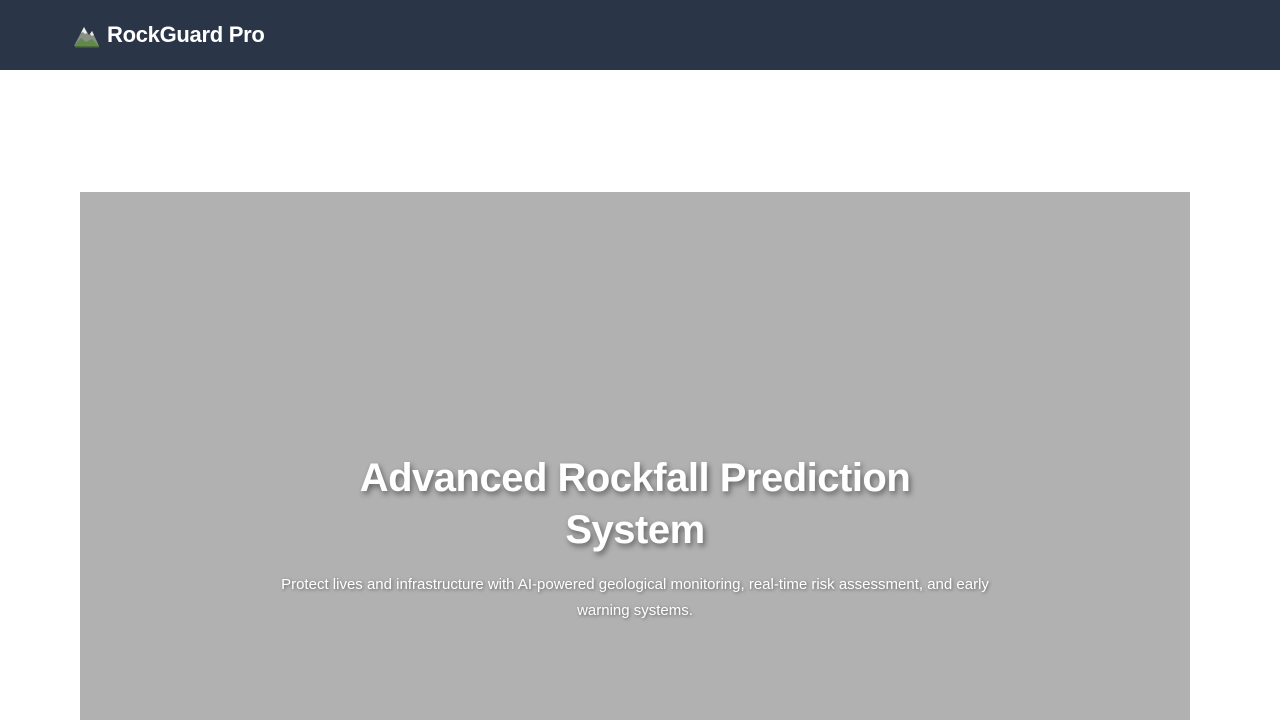 The height and width of the screenshot is (720, 1280). I want to click on brand-logo-link: RockGuard Pro, so click(168, 35).